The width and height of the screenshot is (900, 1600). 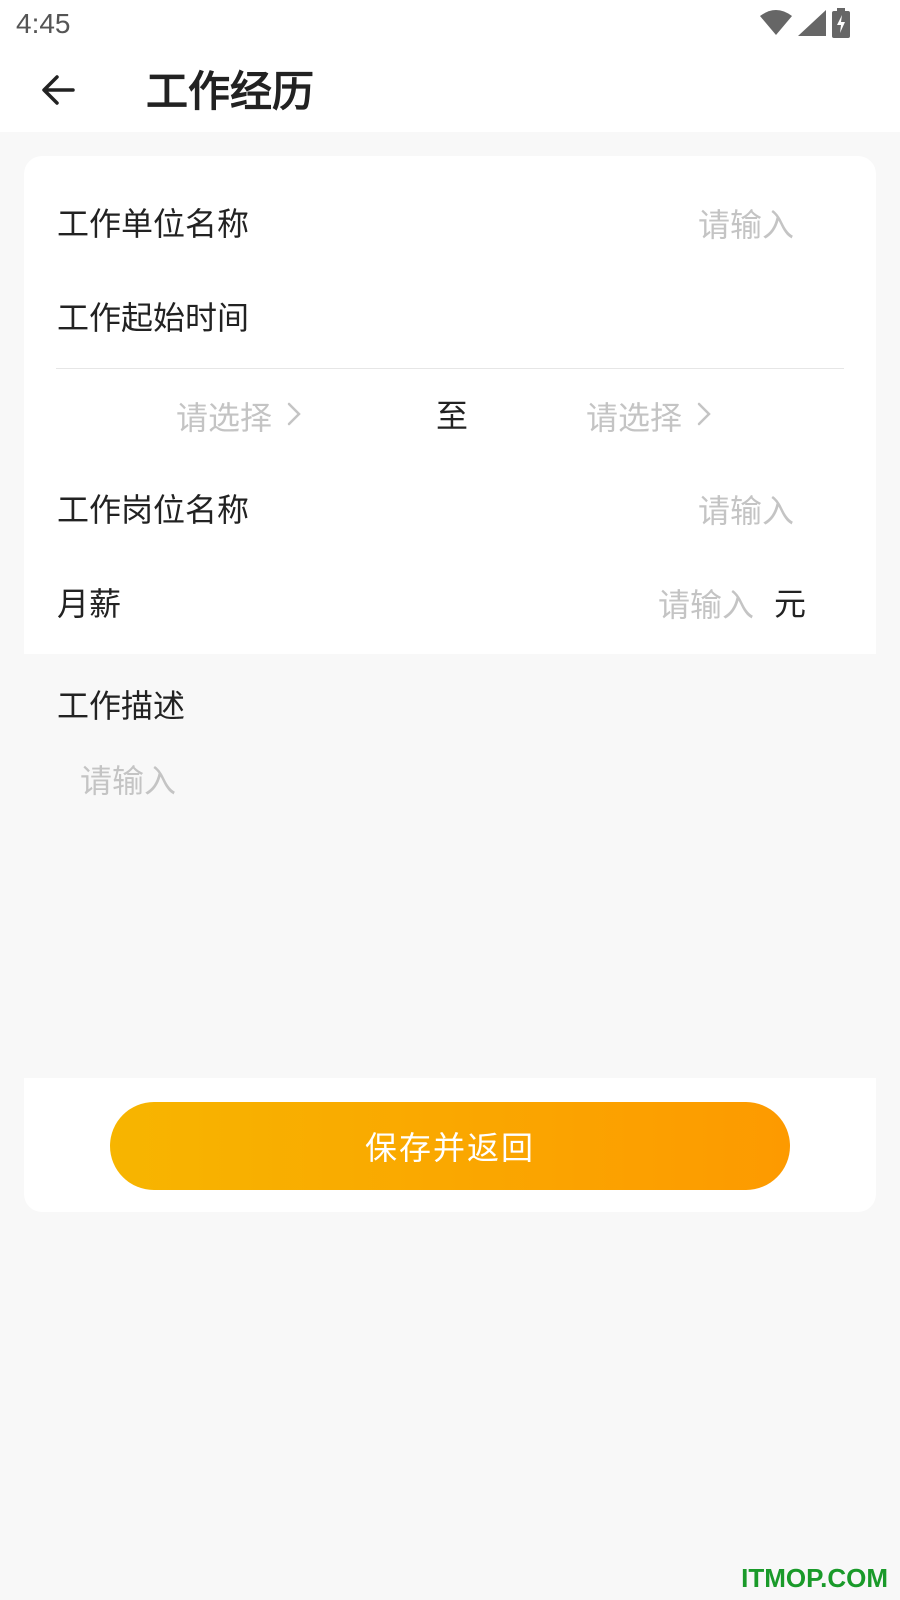 I want to click on date-separator: 至, so click(x=452, y=416).